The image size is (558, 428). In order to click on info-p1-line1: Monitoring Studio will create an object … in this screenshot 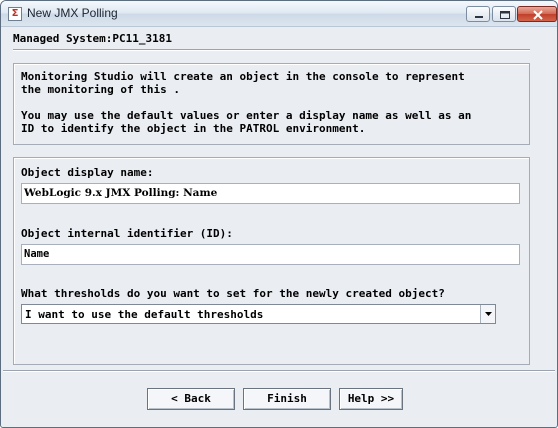, I will do `click(243, 76)`.